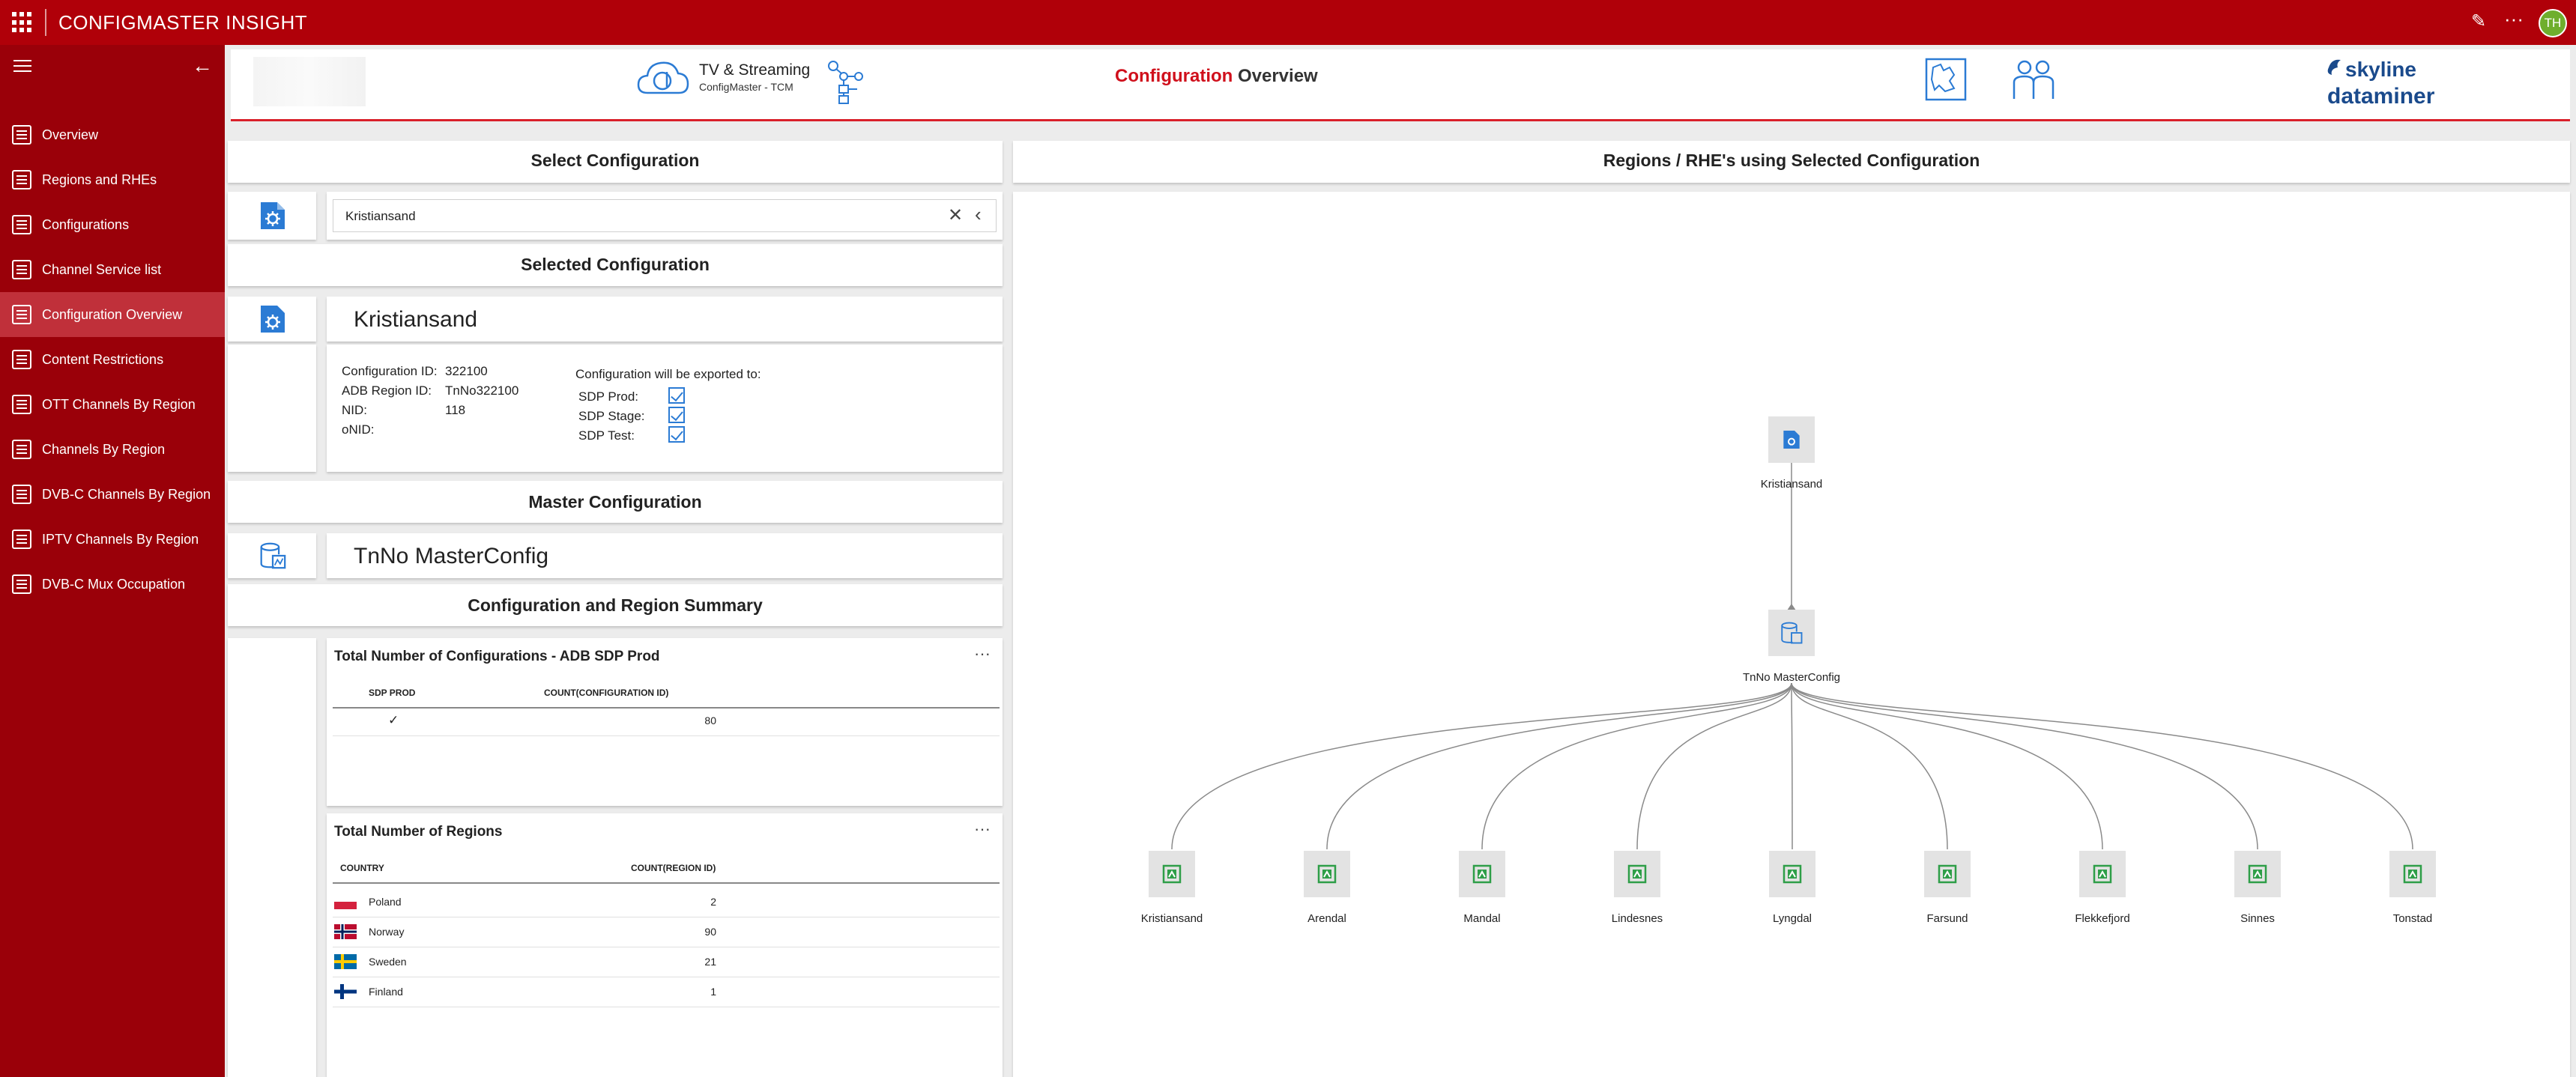 The height and width of the screenshot is (1077, 2576). I want to click on sidebar-item-iptv-channels-by-region: IPTV Channels By Region, so click(112, 539).